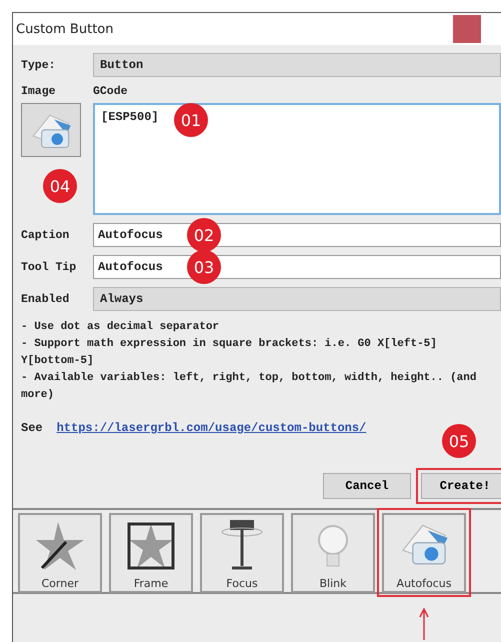 This screenshot has height=642, width=501. I want to click on help-link: https://lasergrbl.com/usage/custom-buttons/, so click(211, 428).